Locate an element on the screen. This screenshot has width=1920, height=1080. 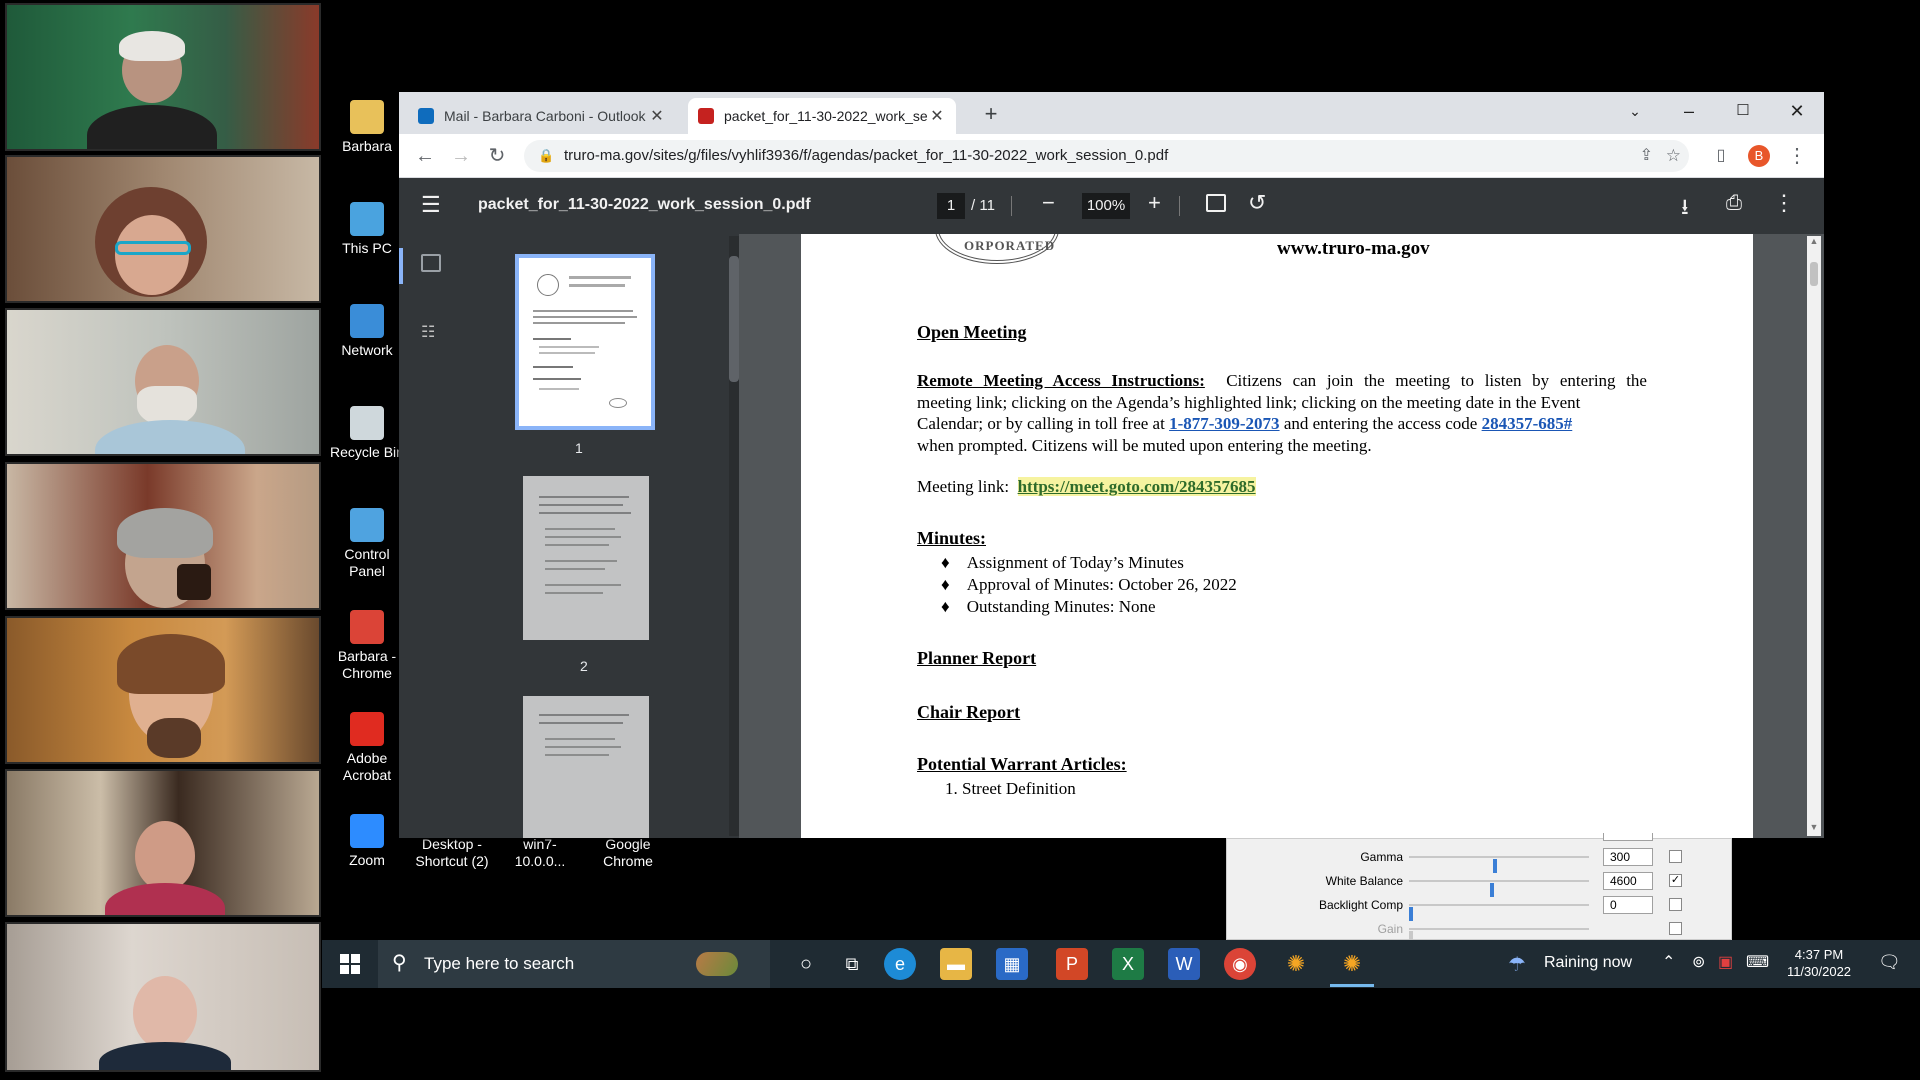
desktop-icon-recycle-bin: Recycle Bin is located at coordinates (367, 433).